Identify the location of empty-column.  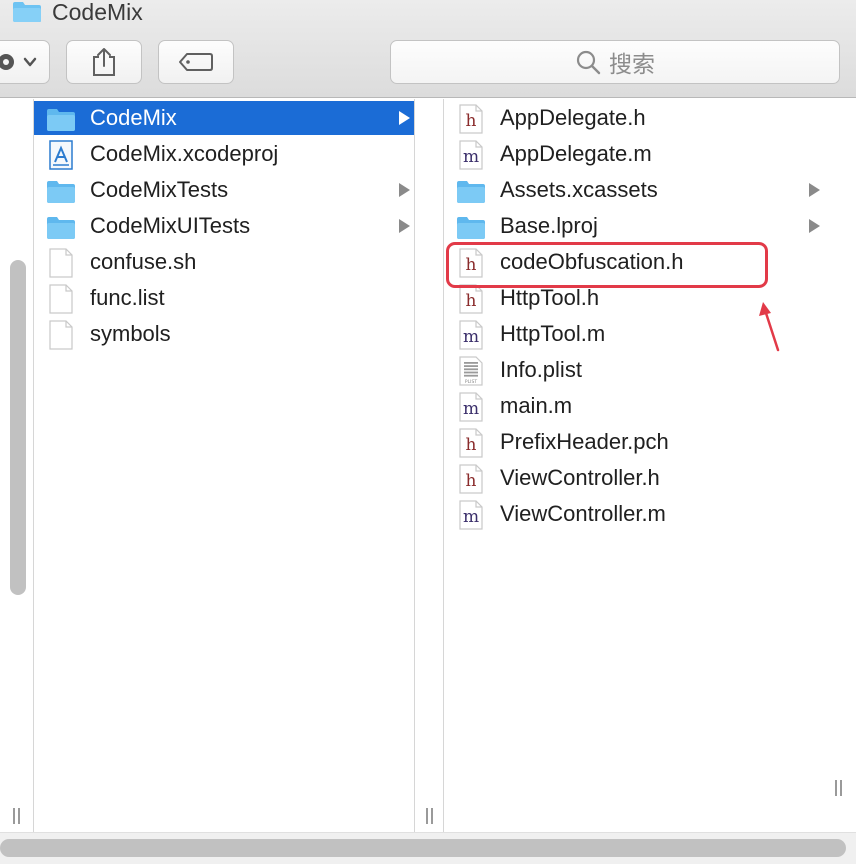
(841, 465).